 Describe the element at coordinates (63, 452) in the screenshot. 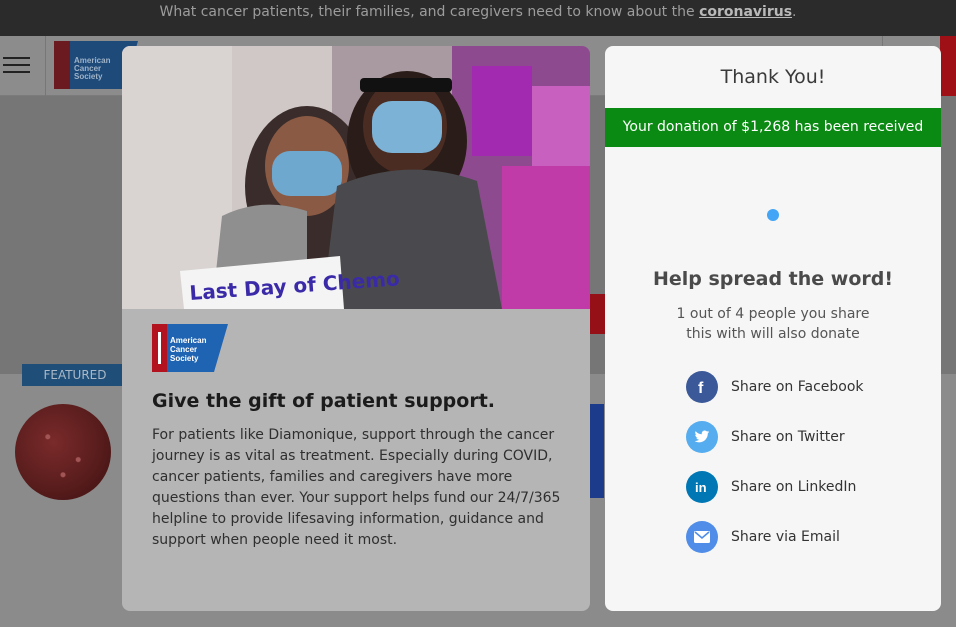

I see `coronavirus-image` at that location.